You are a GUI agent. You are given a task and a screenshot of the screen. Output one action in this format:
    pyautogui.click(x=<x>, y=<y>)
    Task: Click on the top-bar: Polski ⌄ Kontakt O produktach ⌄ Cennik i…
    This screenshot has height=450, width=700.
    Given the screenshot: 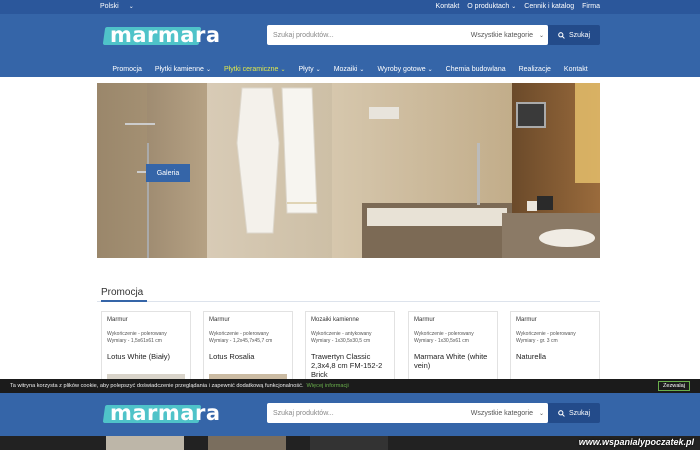 What is the action you would take?
    pyautogui.click(x=350, y=7)
    